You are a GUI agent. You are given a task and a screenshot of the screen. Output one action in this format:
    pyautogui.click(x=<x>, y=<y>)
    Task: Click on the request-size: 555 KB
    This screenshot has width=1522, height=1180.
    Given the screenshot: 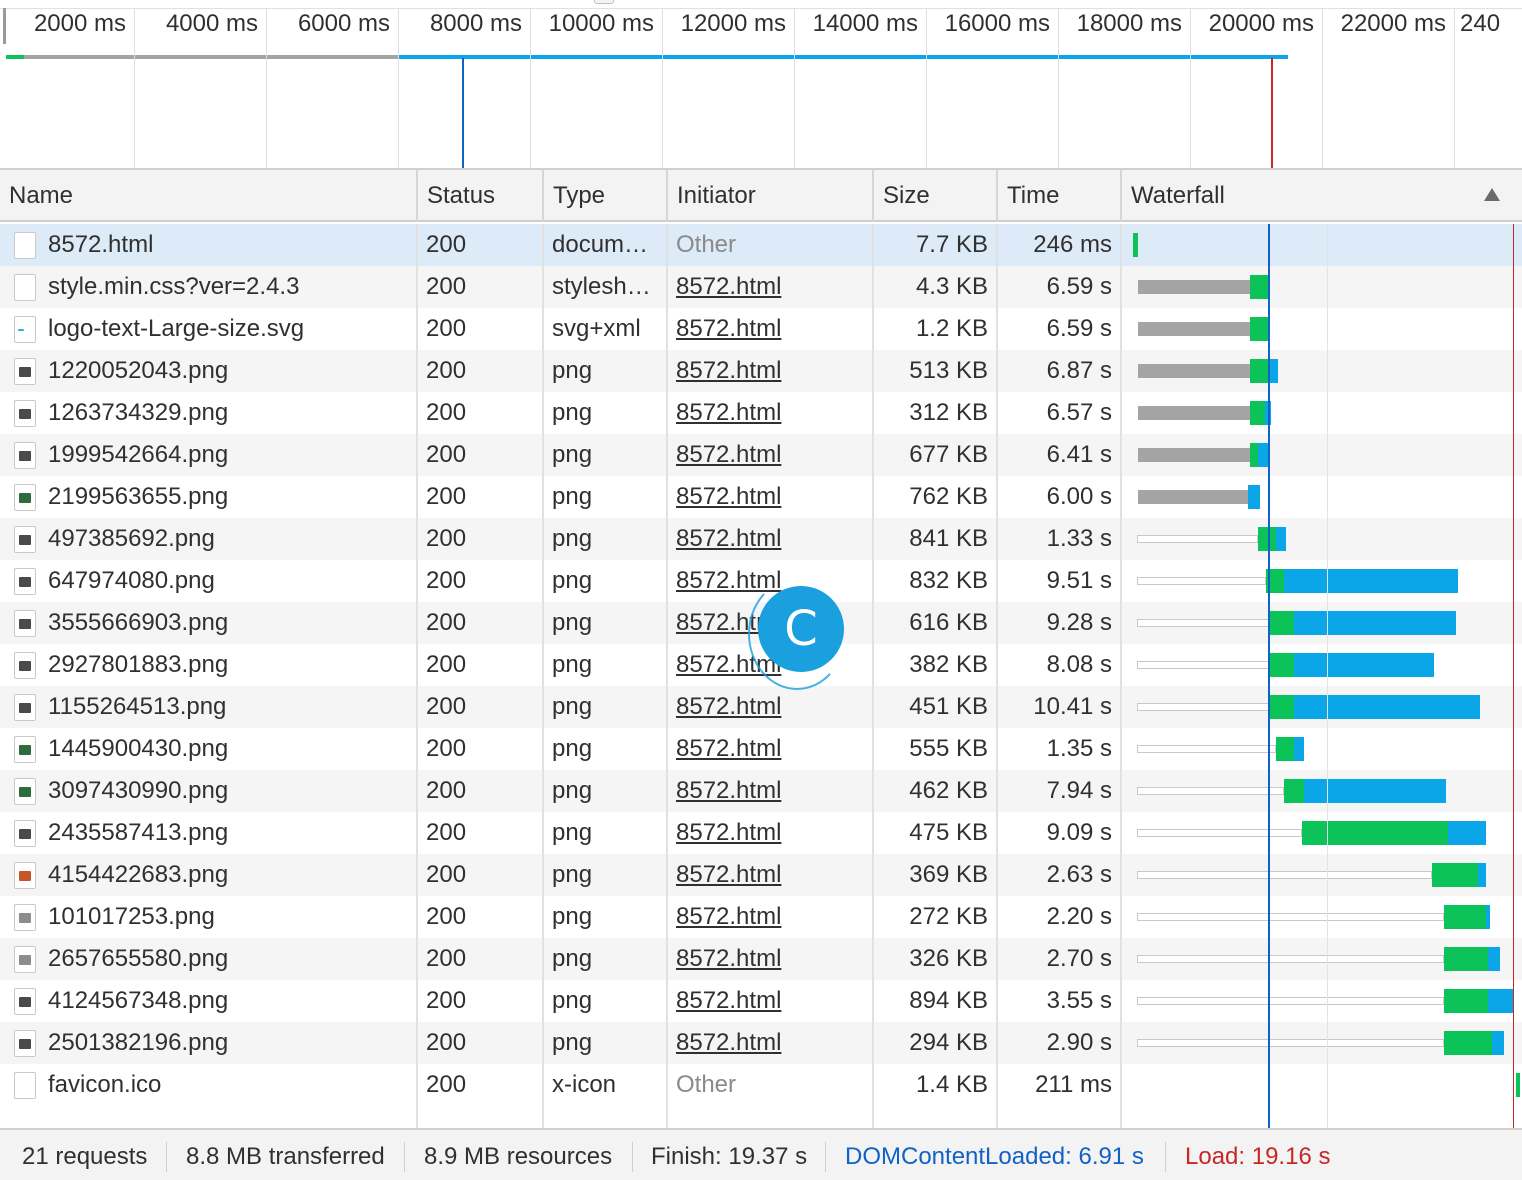 What is the action you would take?
    pyautogui.click(x=948, y=748)
    